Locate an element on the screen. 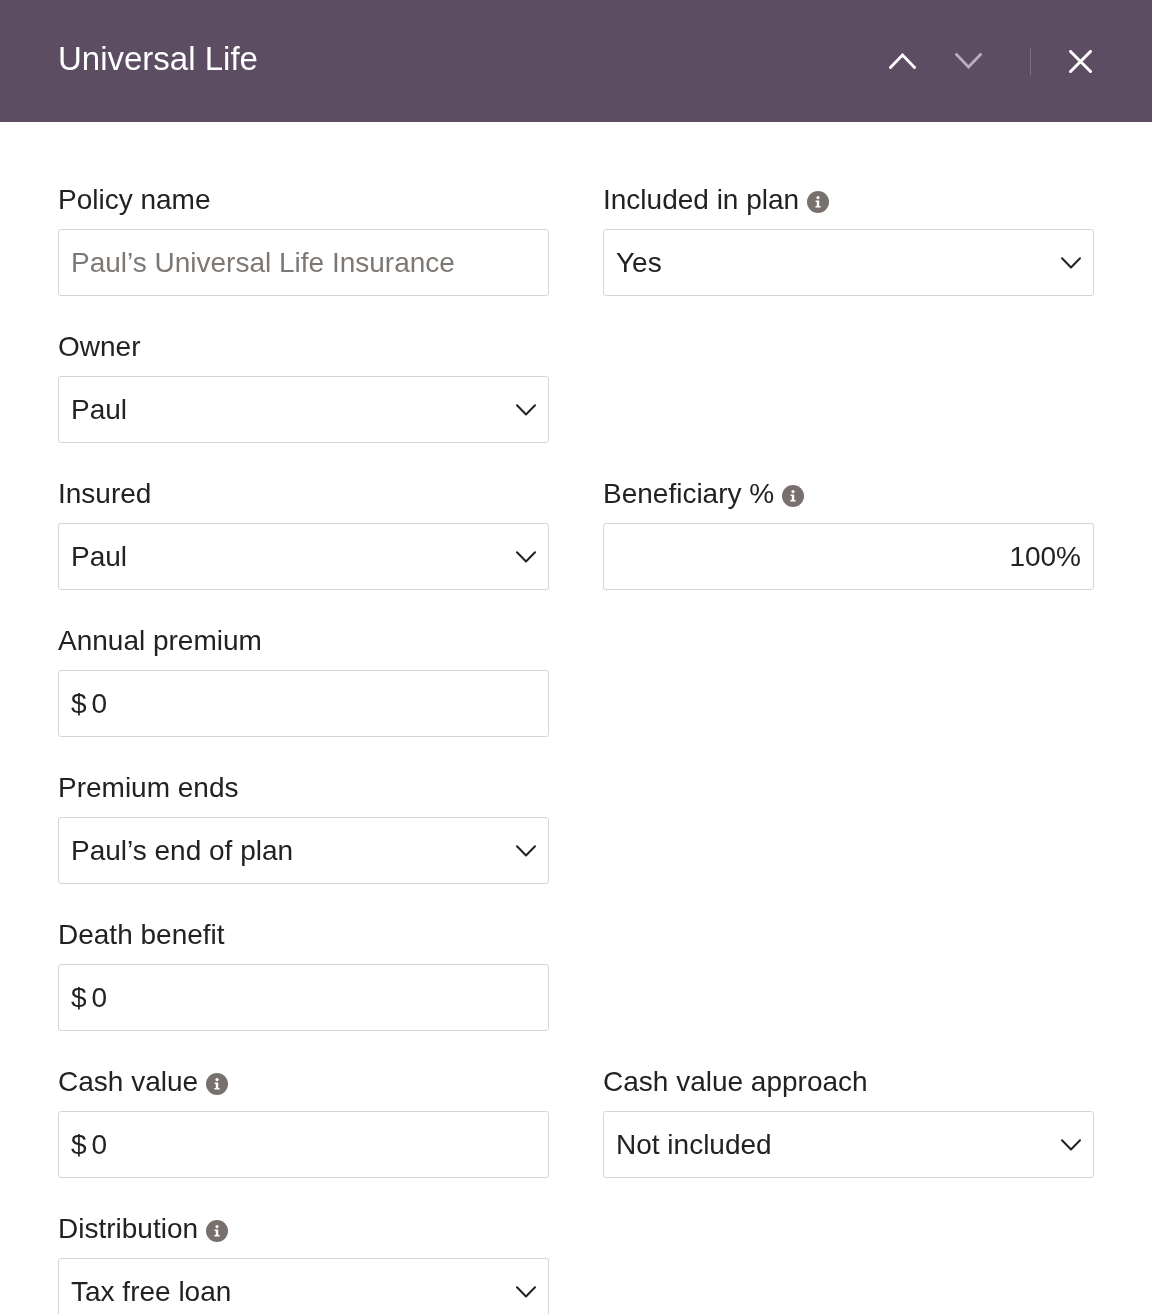  select-dropdown: Paul’s end of plan is located at coordinates (303, 850).